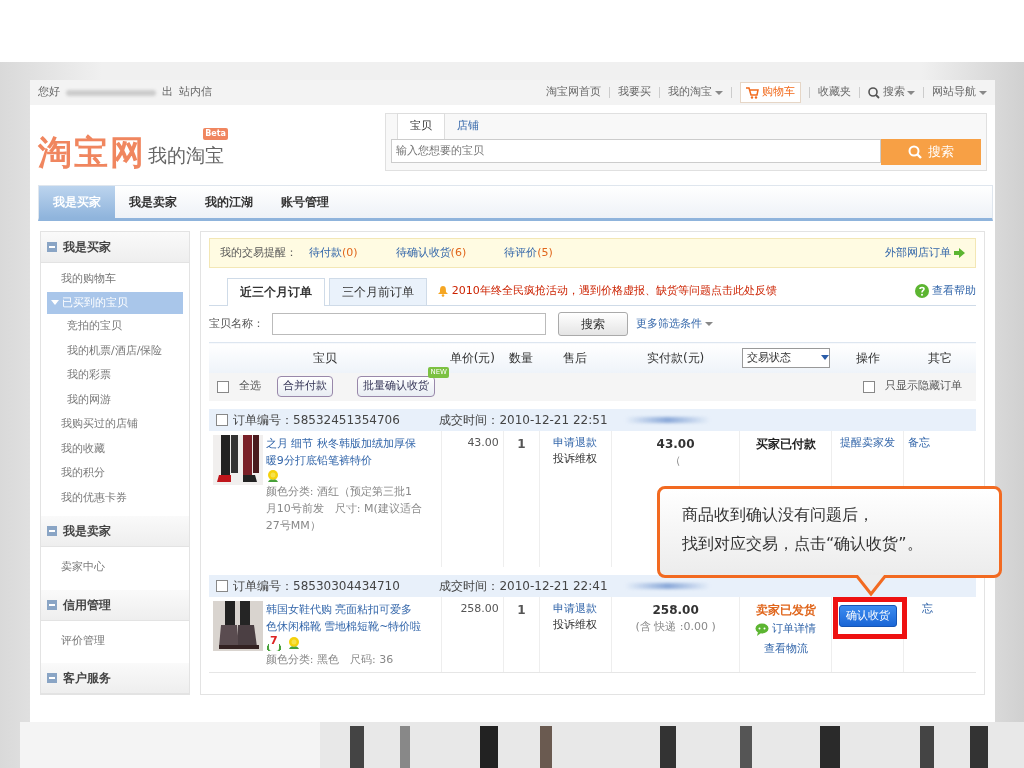 Image resolution: width=1024 pixels, height=768 pixels. What do you see at coordinates (919, 442) in the screenshot?
I see `memo-link: 备忘` at bounding box center [919, 442].